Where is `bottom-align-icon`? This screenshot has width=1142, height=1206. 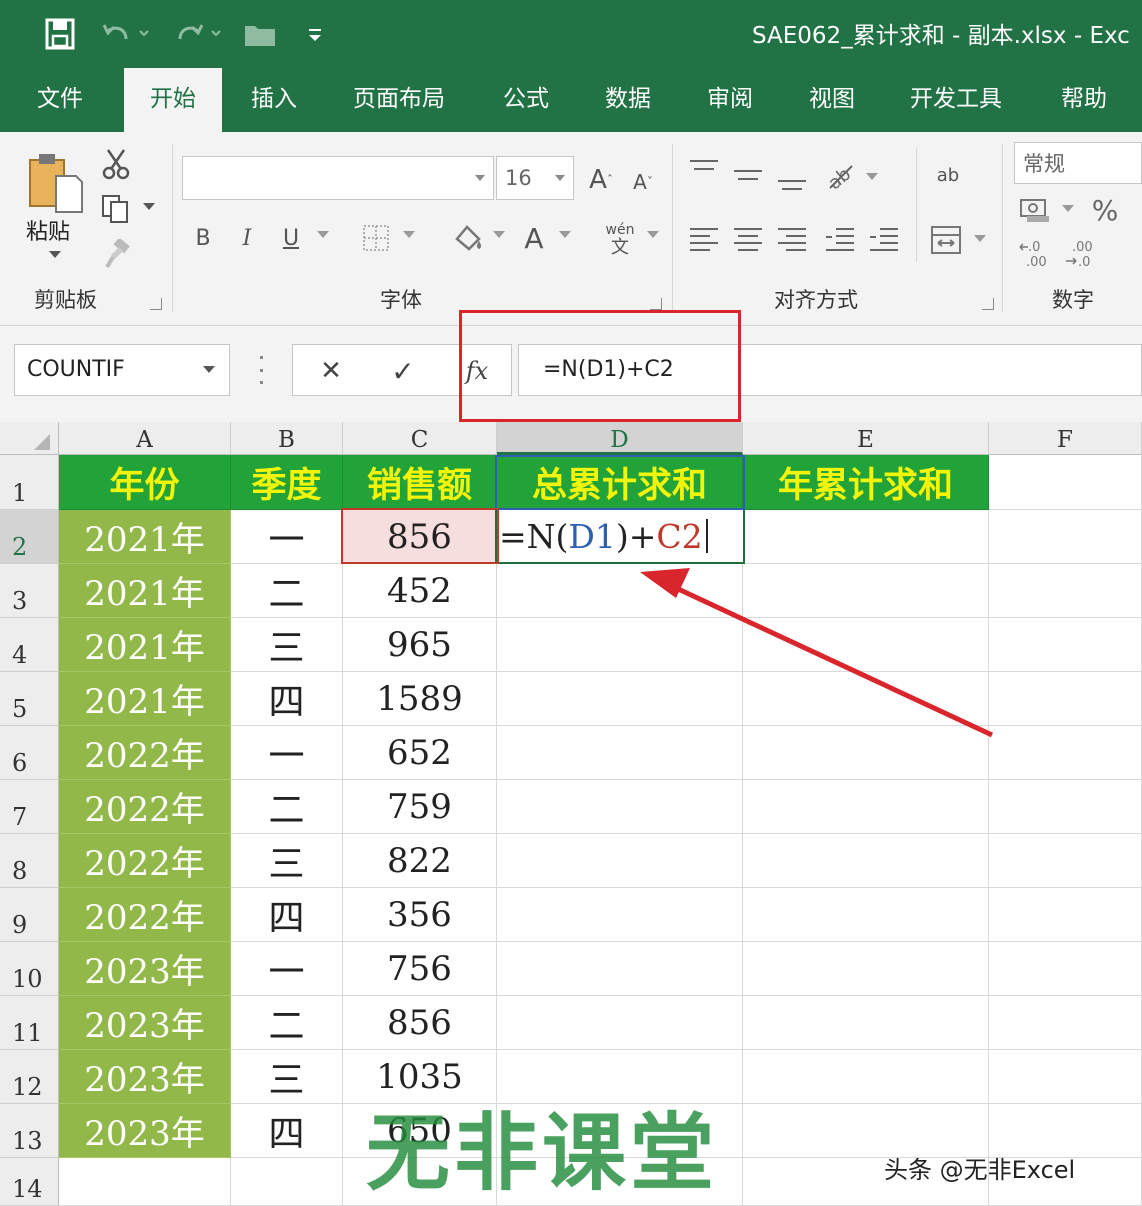
bottom-align-icon is located at coordinates (792, 184).